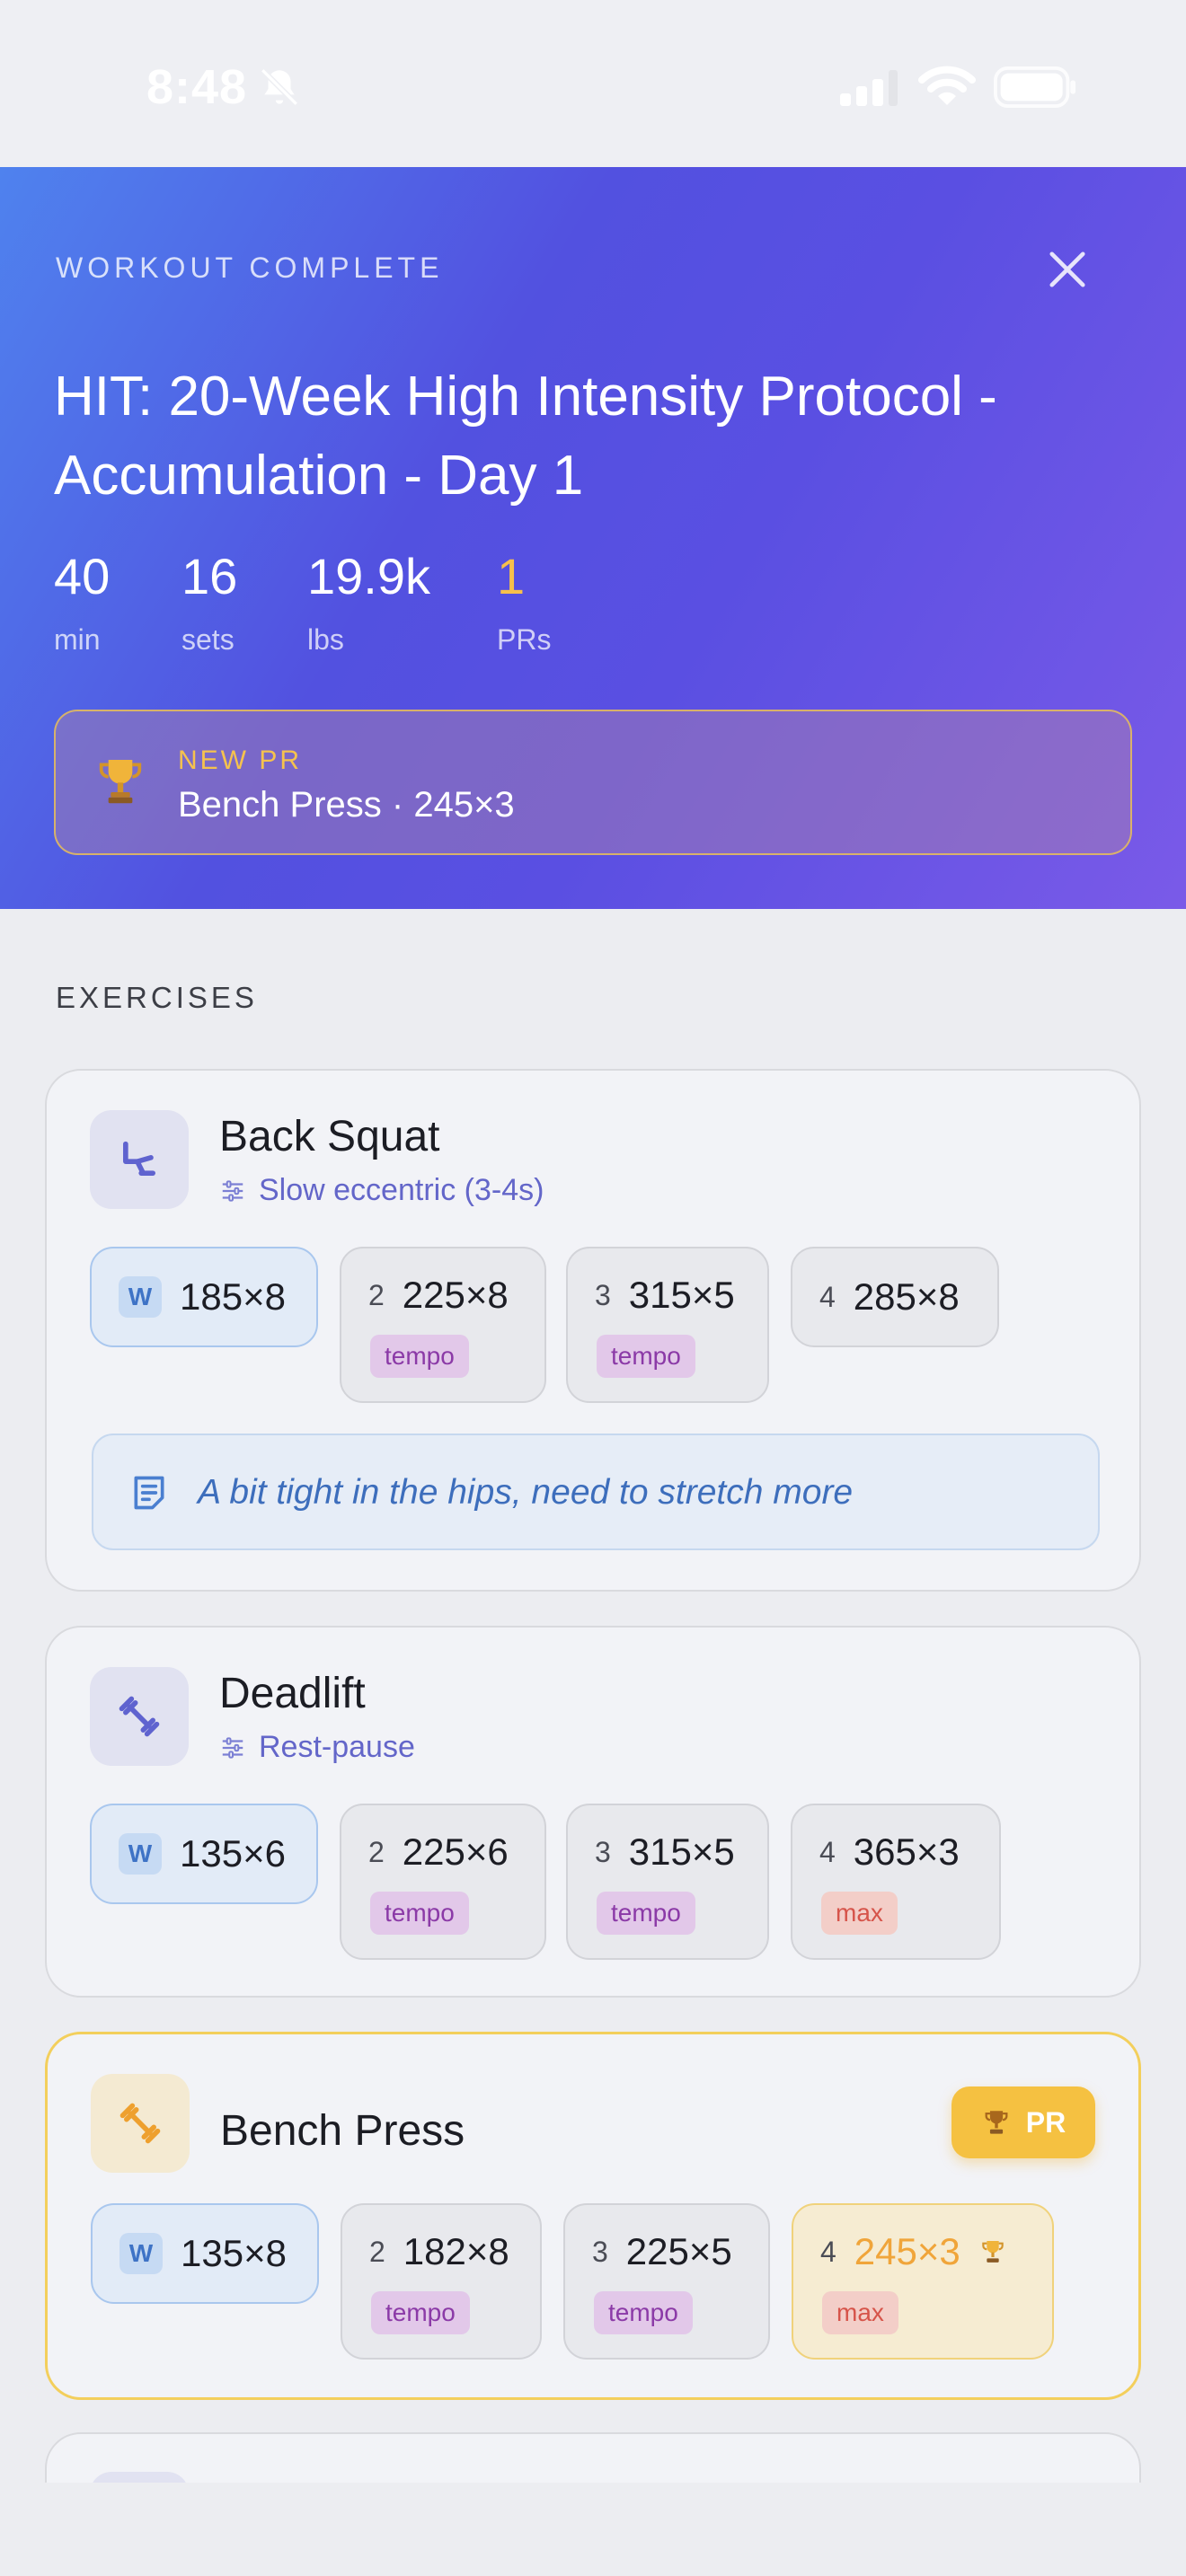  I want to click on set-value: 225×5, so click(678, 2251).